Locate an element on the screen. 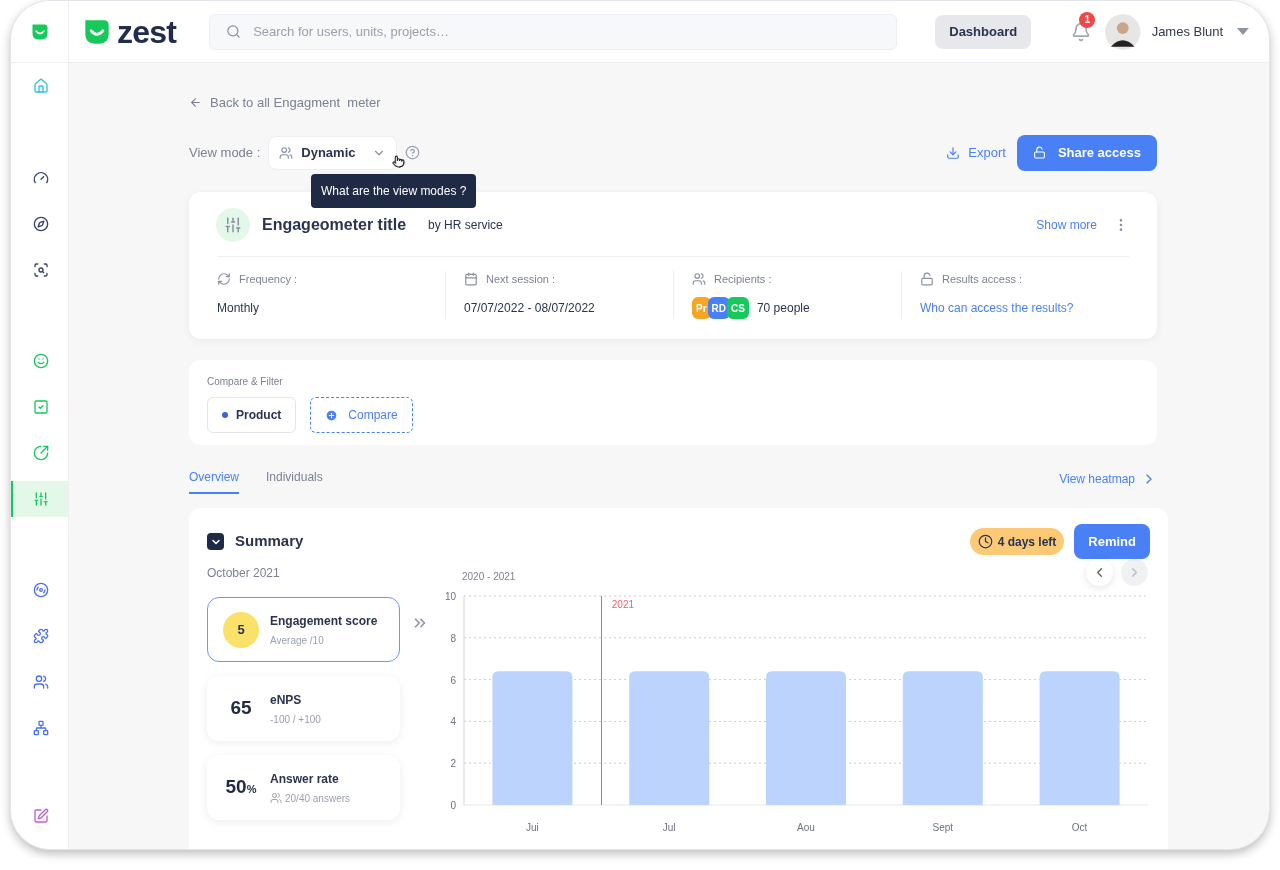 This screenshot has width=1280, height=870. refresh-icon is located at coordinates (224, 278).